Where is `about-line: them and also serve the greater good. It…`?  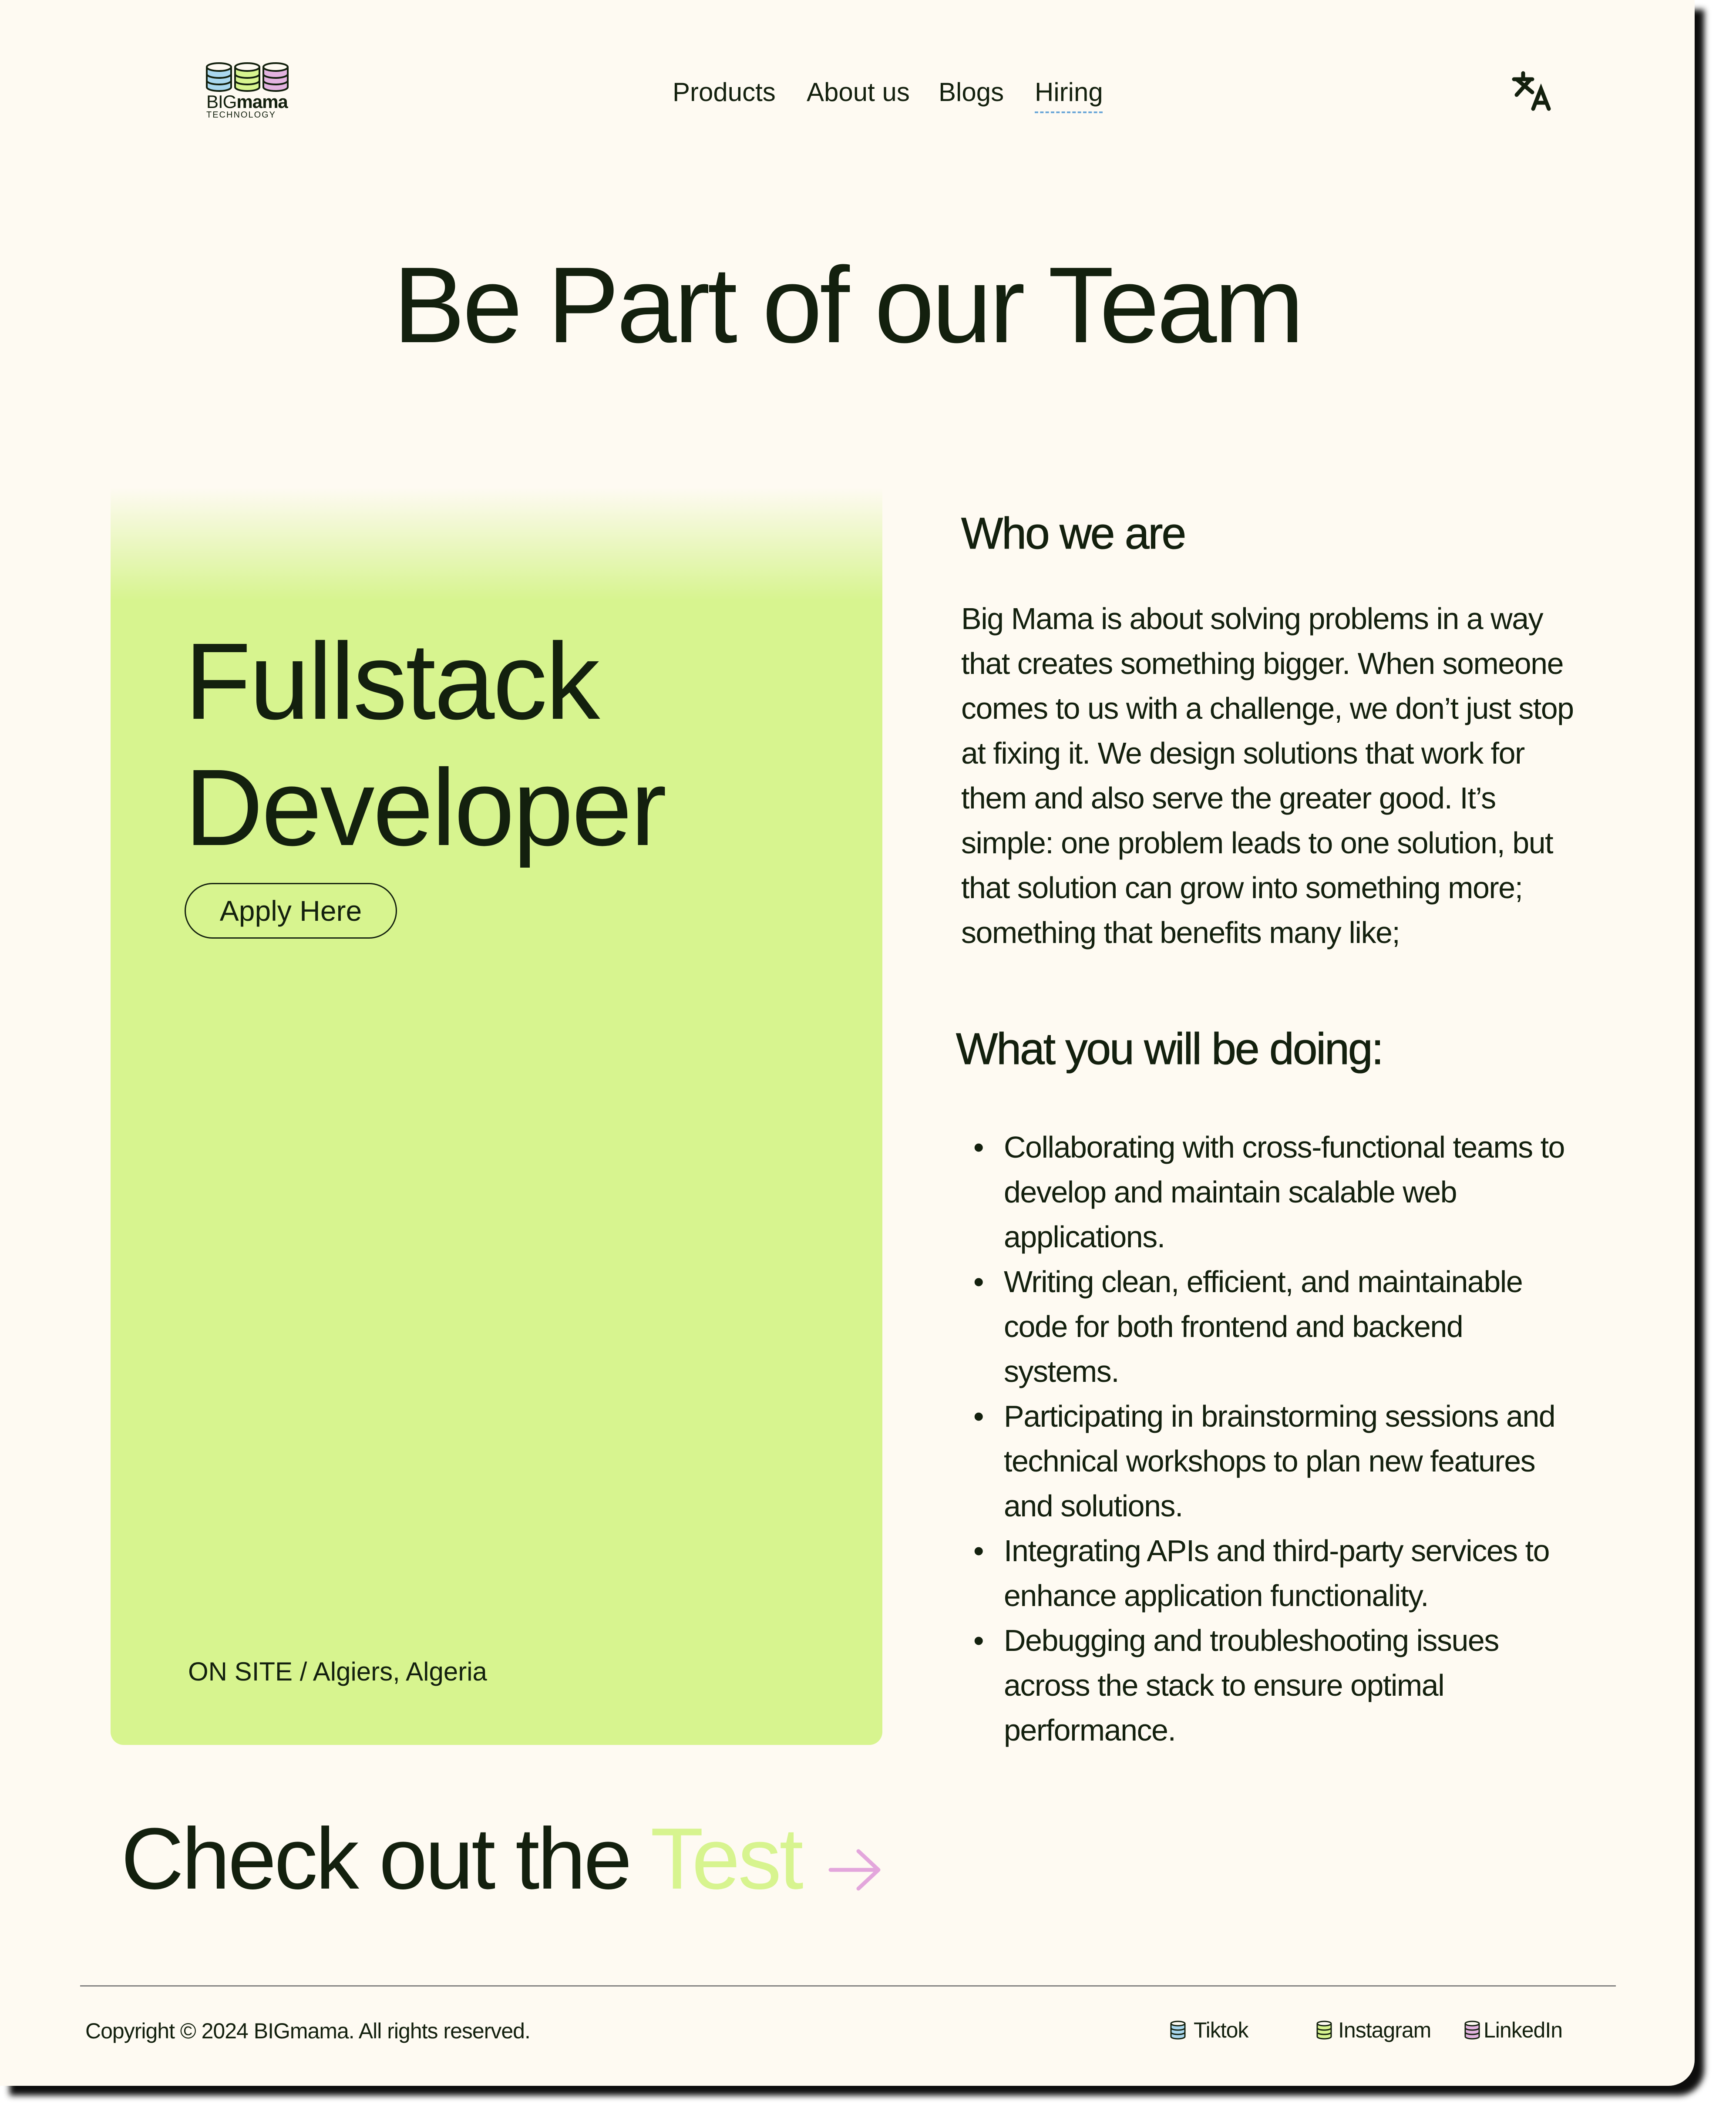 about-line: them and also serve the greater good. It… is located at coordinates (1228, 798).